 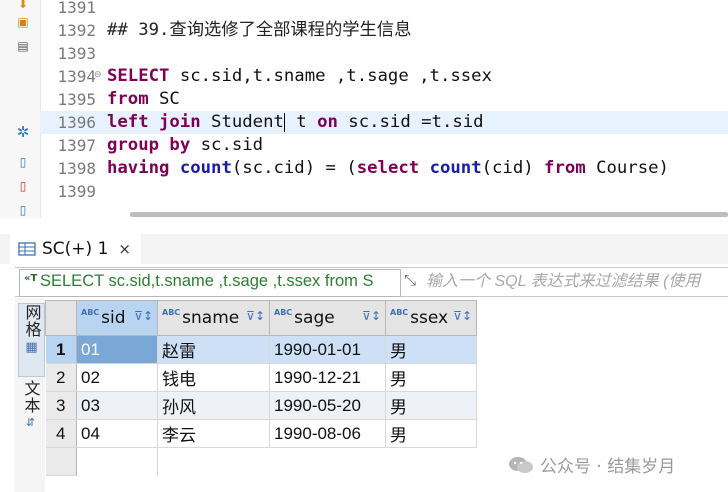 I want to click on cell-sname: 李云, so click(x=213, y=433).